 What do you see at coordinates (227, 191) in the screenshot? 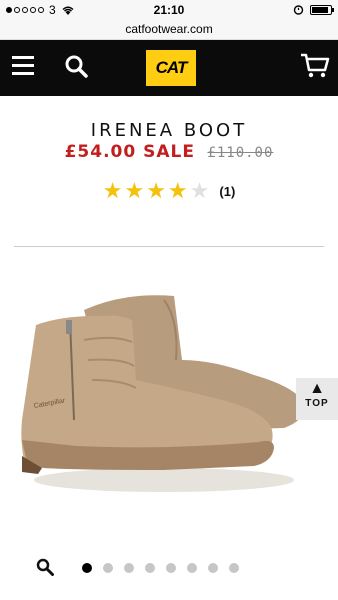
I see `review-count: (1)` at bounding box center [227, 191].